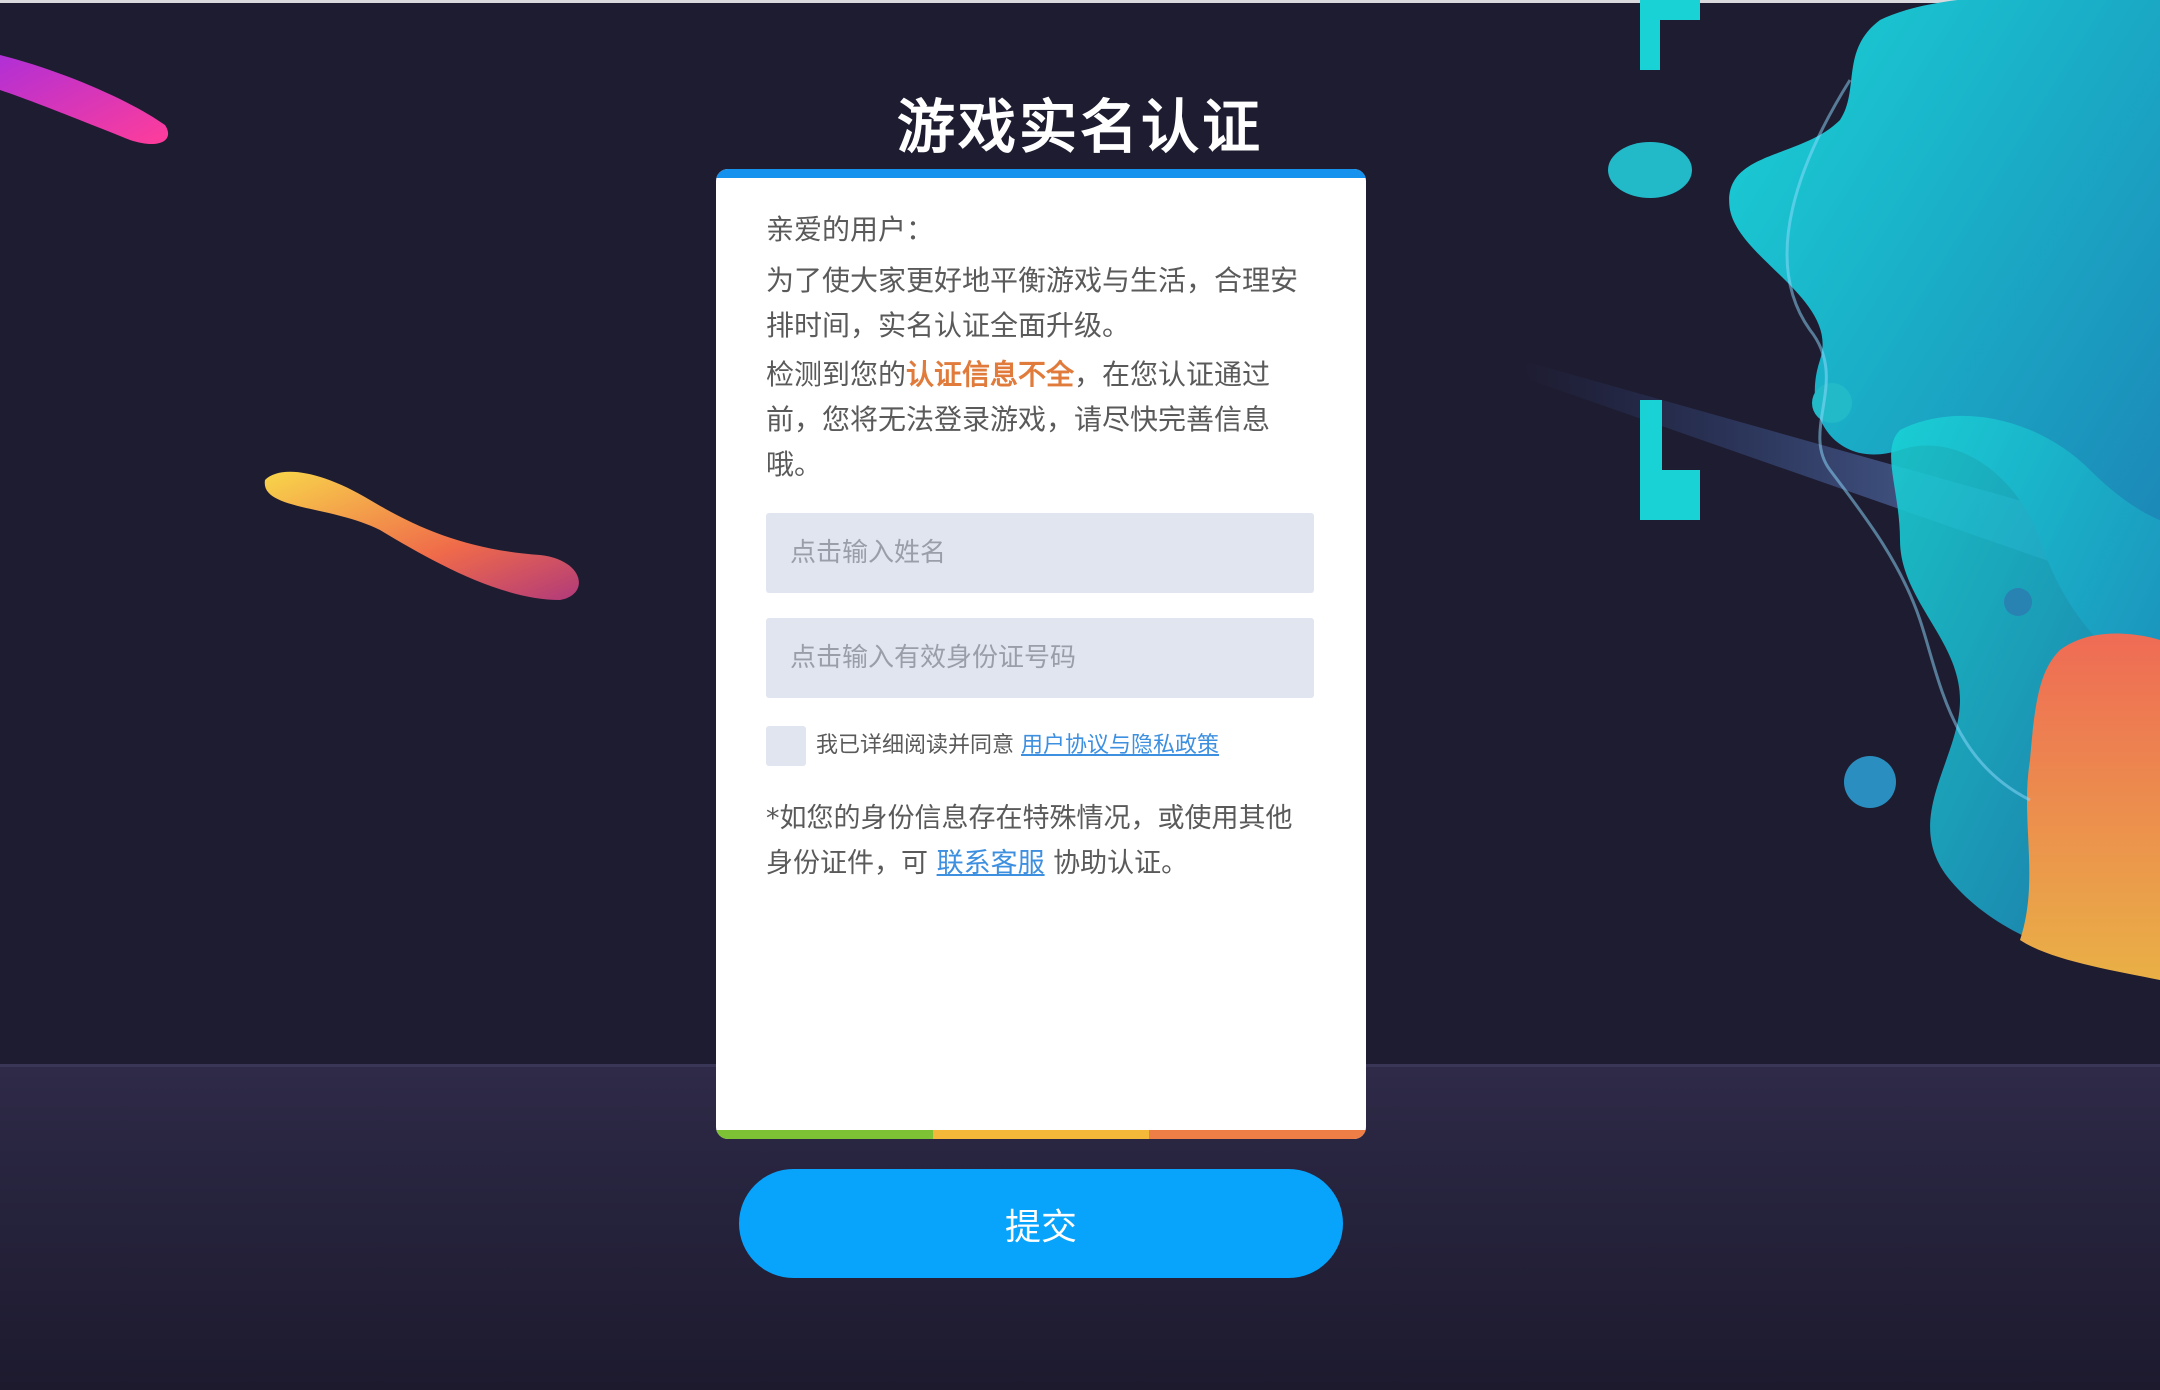  Describe the element at coordinates (836, 374) in the screenshot. I see `warning-text-before: 检测到您的` at that location.